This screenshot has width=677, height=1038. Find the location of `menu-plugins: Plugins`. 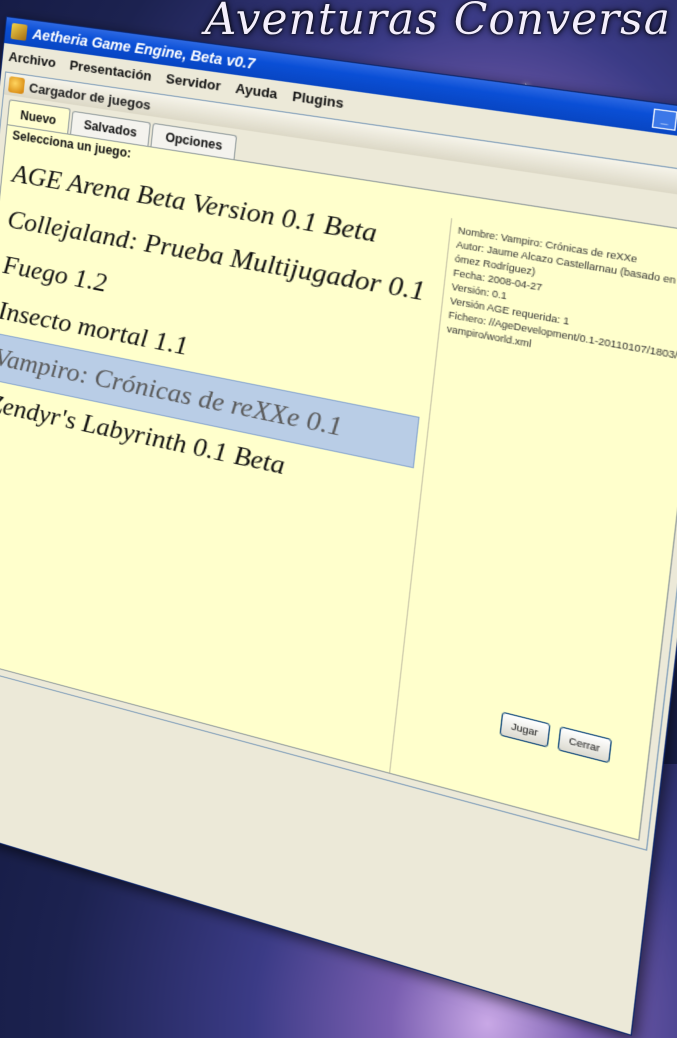

menu-plugins: Plugins is located at coordinates (318, 99).